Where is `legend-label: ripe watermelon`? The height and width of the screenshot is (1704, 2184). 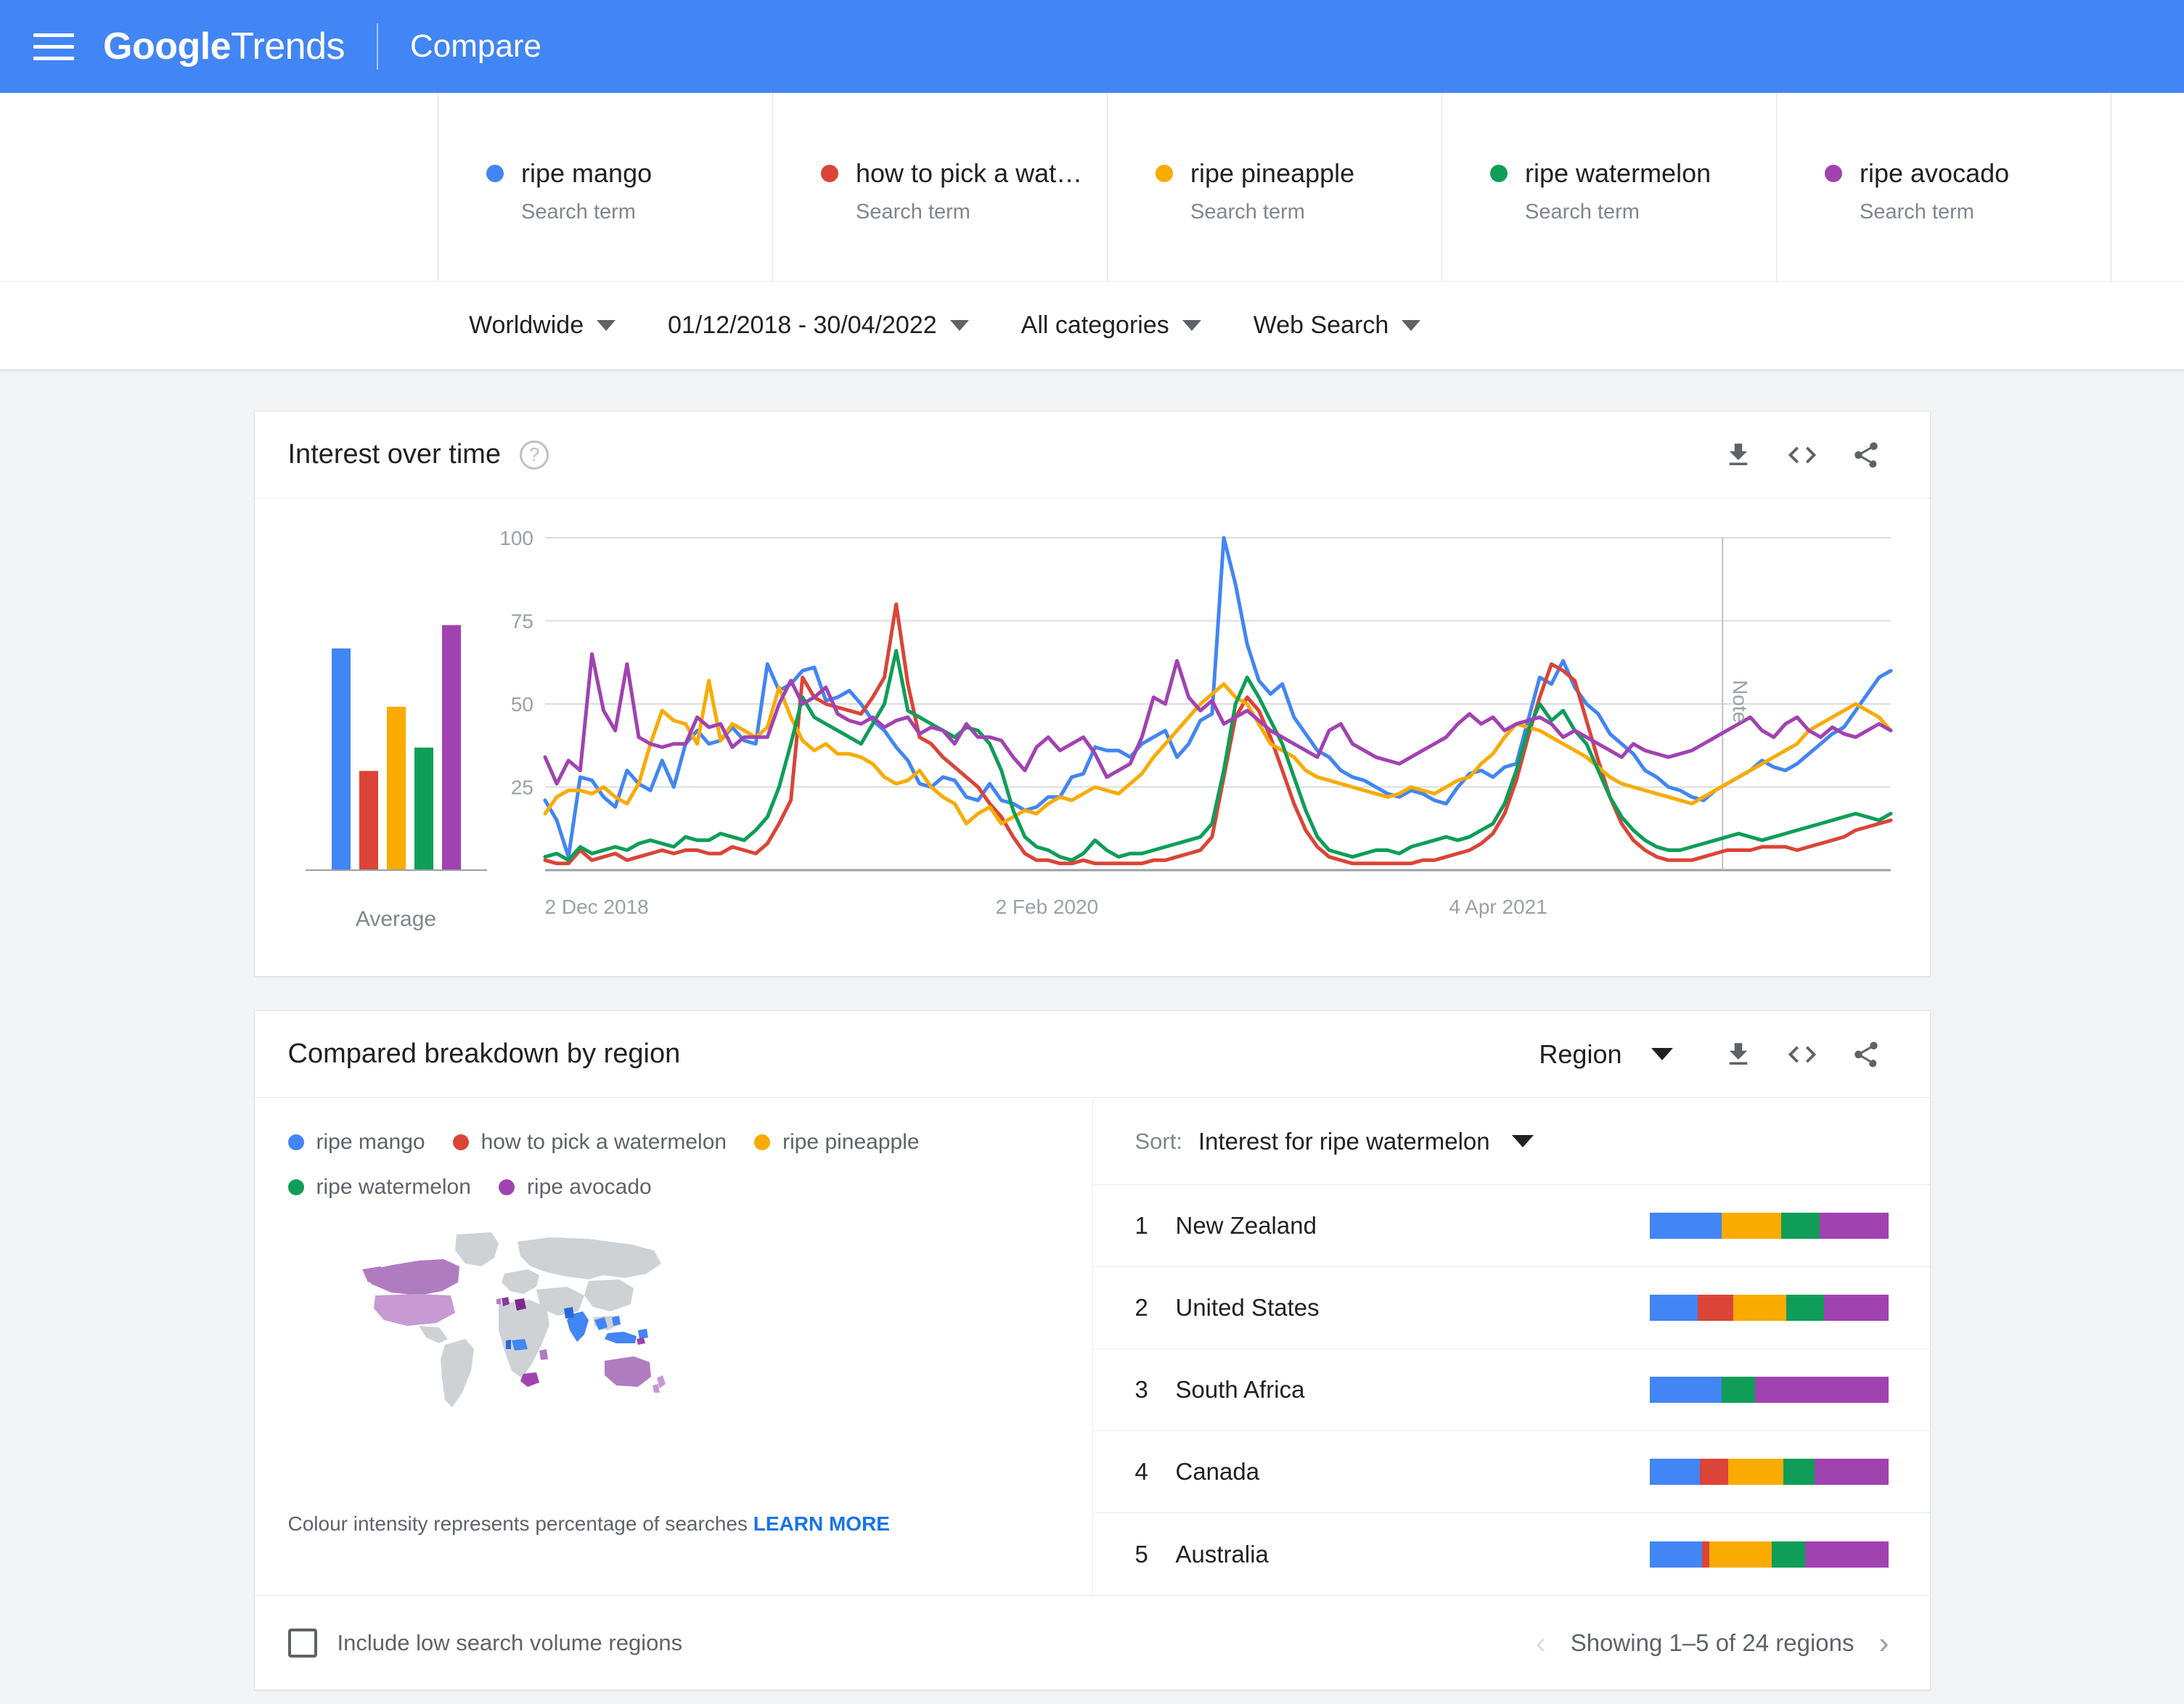
legend-label: ripe watermelon is located at coordinates (393, 1187).